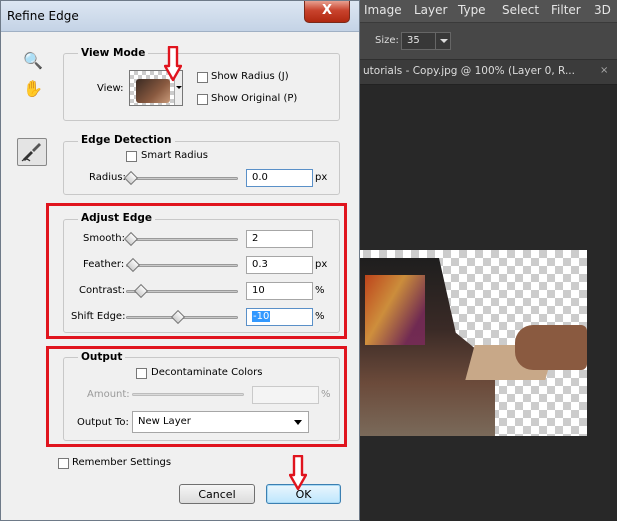 This screenshot has height=521, width=617. What do you see at coordinates (43, 16) in the screenshot?
I see `dialog-title: Refine Edge` at bounding box center [43, 16].